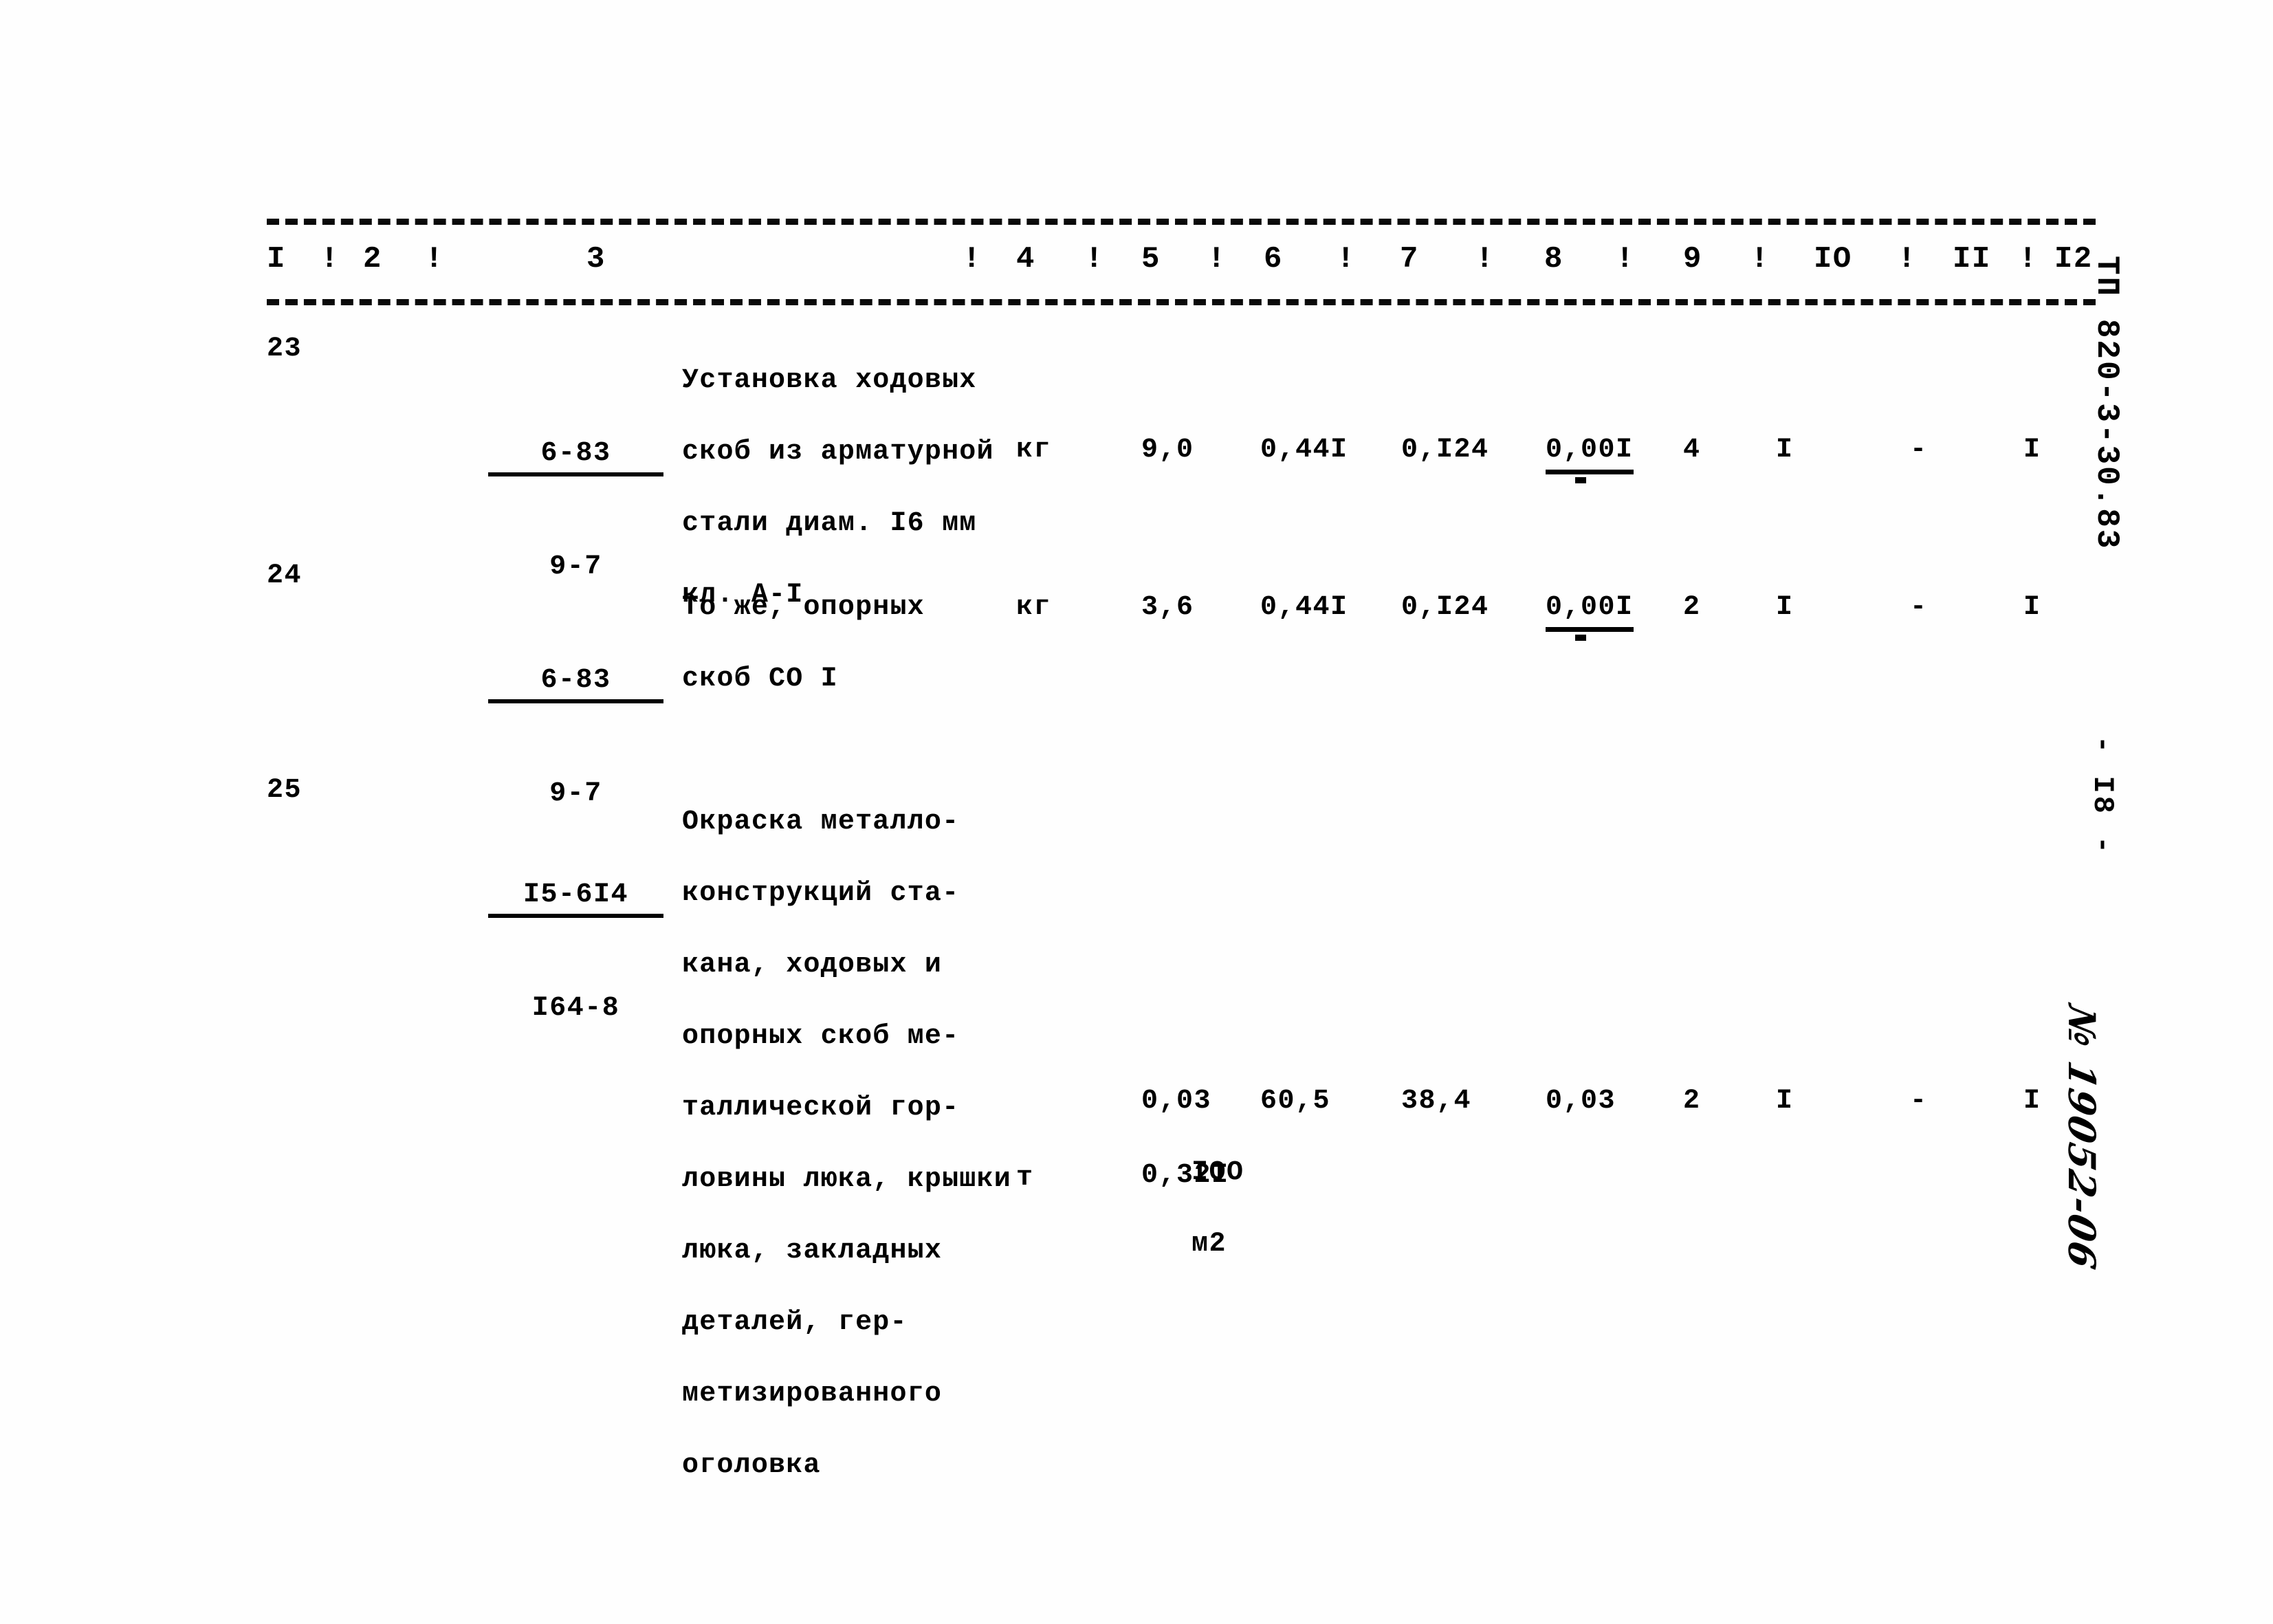  Describe the element at coordinates (1185, 1175) in the screenshot. I see `row-value-5-secondary: 0,32I` at that location.